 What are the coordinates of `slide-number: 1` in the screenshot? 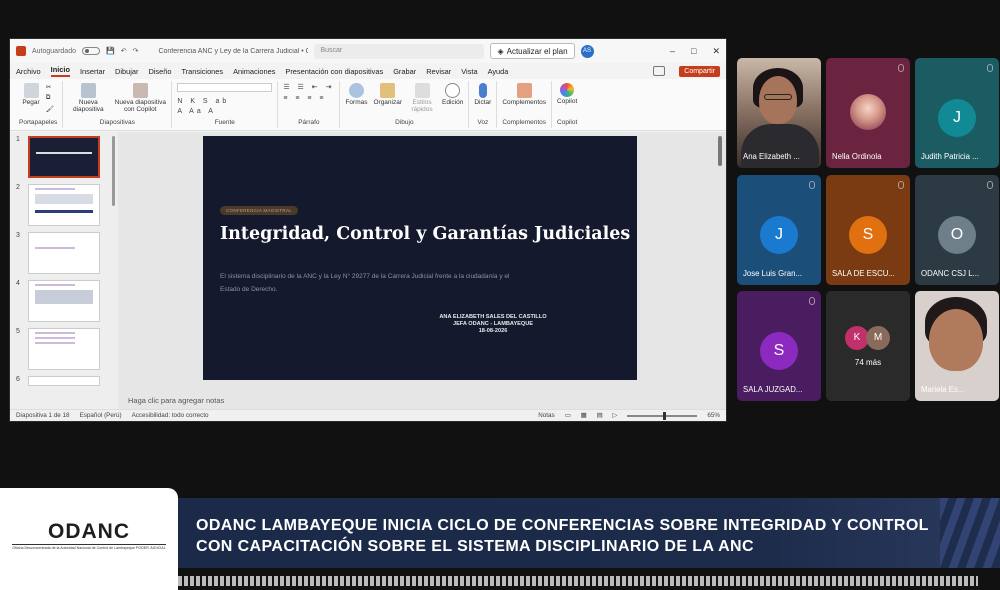 It's located at (18, 139).